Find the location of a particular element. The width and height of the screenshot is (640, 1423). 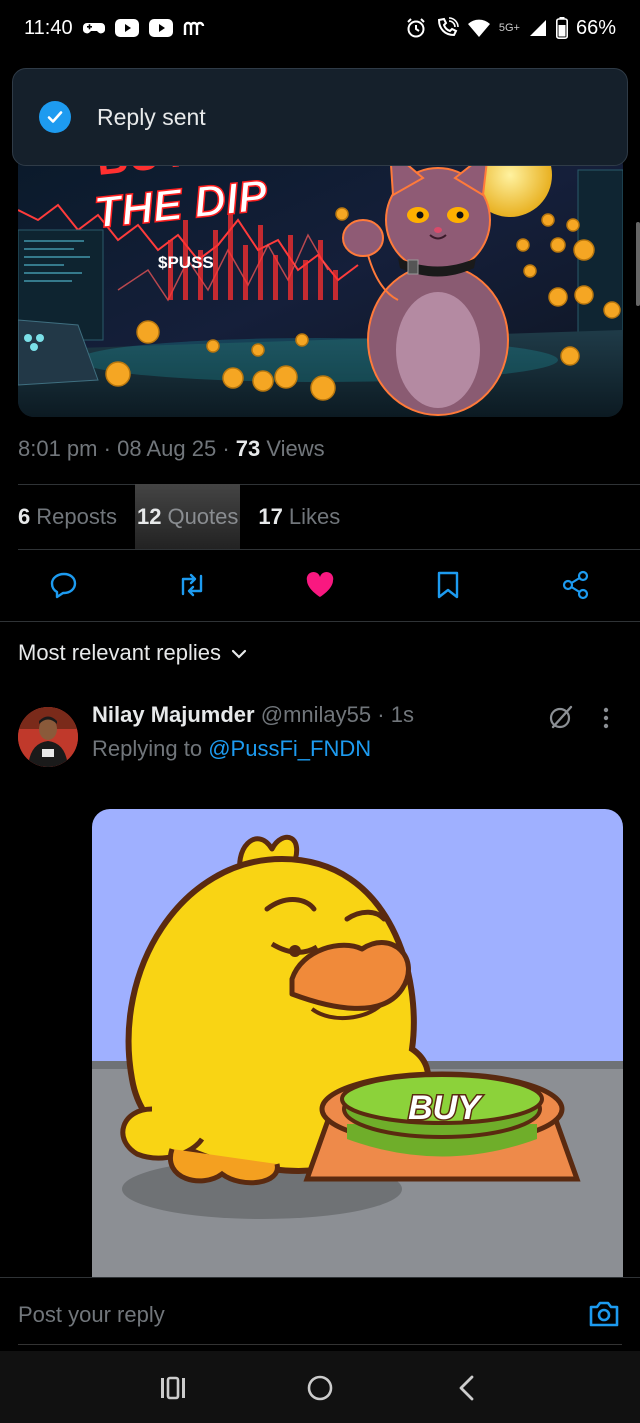

likes-label: Likes is located at coordinates (314, 516).